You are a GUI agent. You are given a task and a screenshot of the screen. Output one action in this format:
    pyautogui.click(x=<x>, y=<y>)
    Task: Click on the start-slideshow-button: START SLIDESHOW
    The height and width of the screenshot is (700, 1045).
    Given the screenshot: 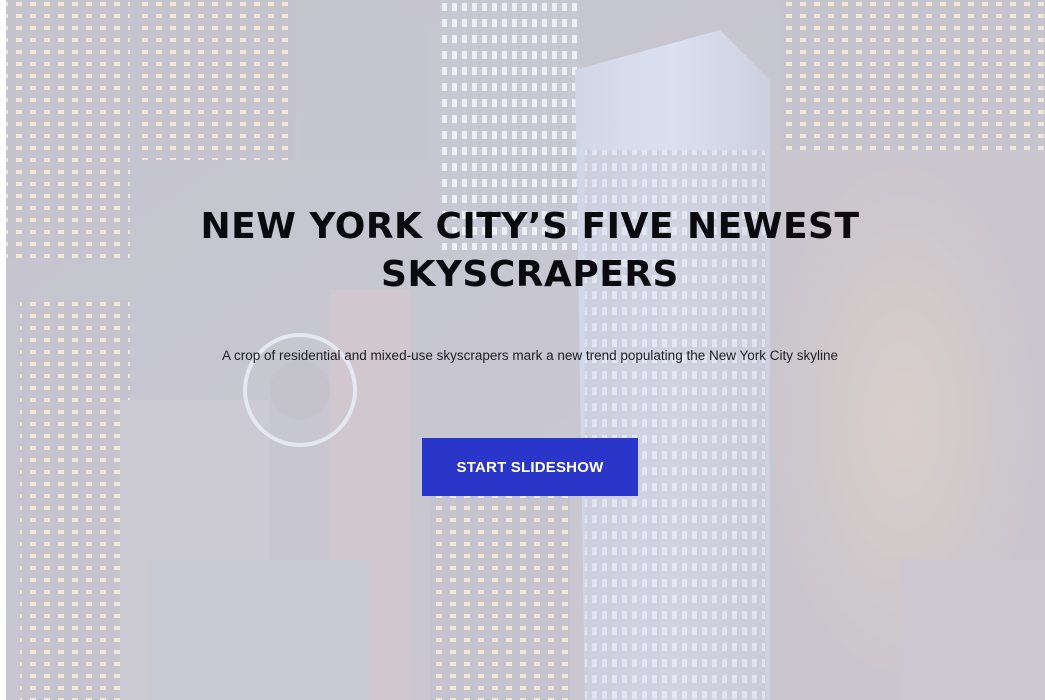 What is the action you would take?
    pyautogui.click(x=530, y=467)
    